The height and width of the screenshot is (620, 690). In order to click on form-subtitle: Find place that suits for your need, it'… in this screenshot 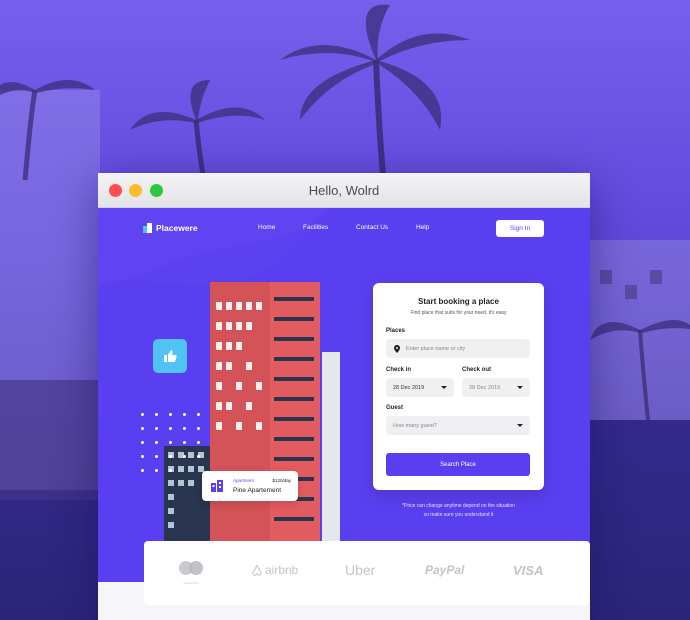, I will do `click(458, 313)`.